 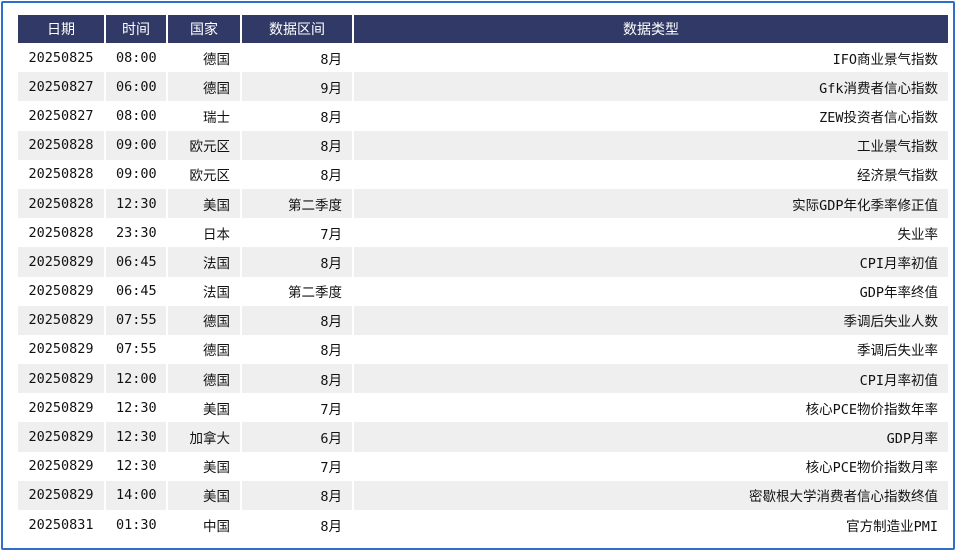 I want to click on table-row: 20250827 08:00 瑞士 8月 ZEW投资者信心指数, so click(x=483, y=115).